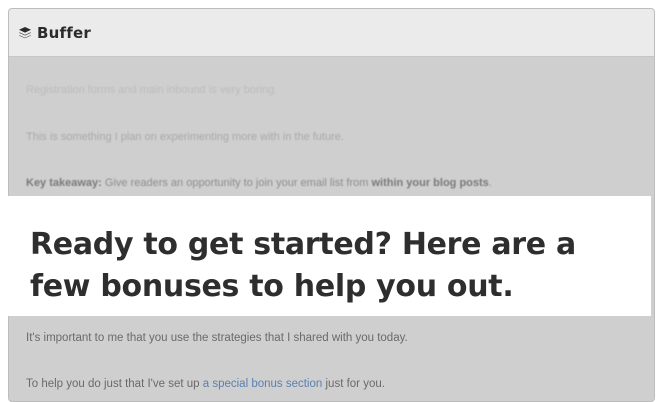 This screenshot has height=402, width=657. What do you see at coordinates (331, 33) in the screenshot?
I see `top-bar: Buffer` at bounding box center [331, 33].